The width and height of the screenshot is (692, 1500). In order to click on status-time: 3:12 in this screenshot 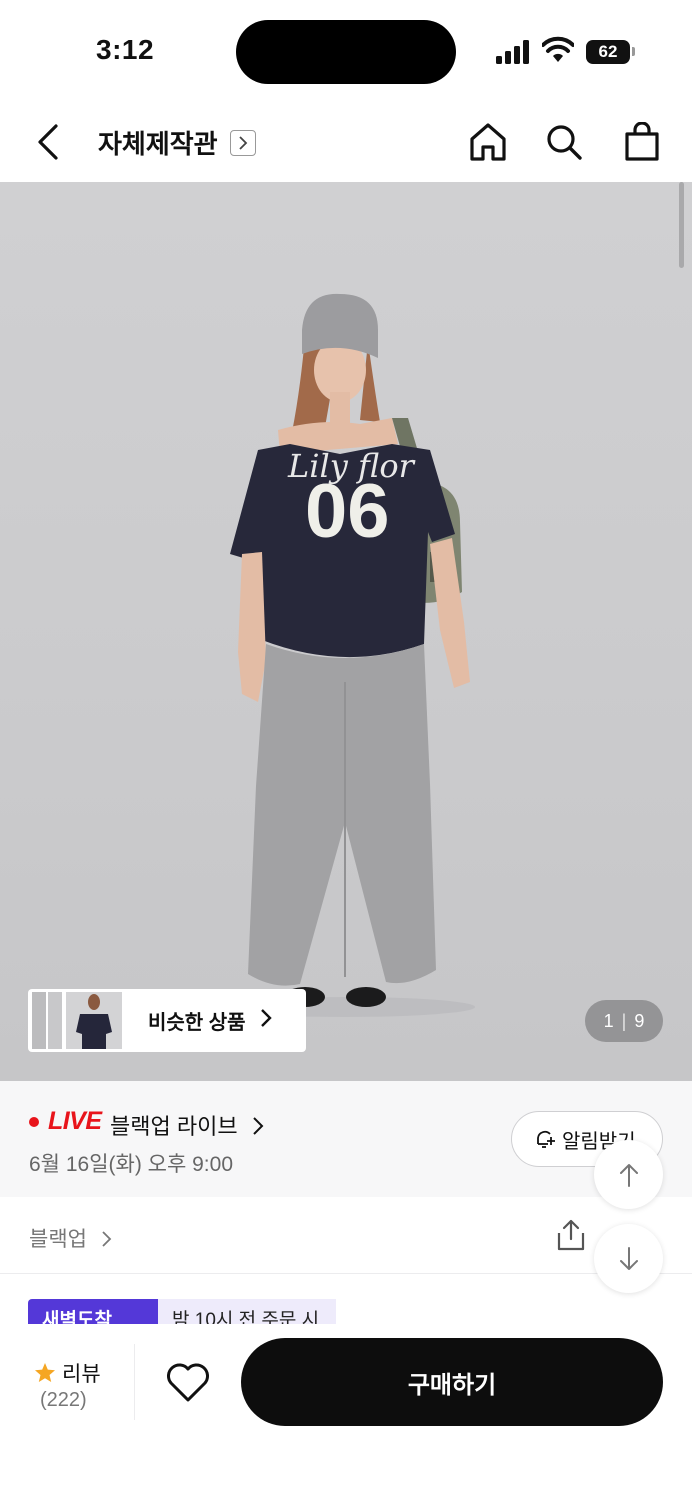, I will do `click(125, 49)`.